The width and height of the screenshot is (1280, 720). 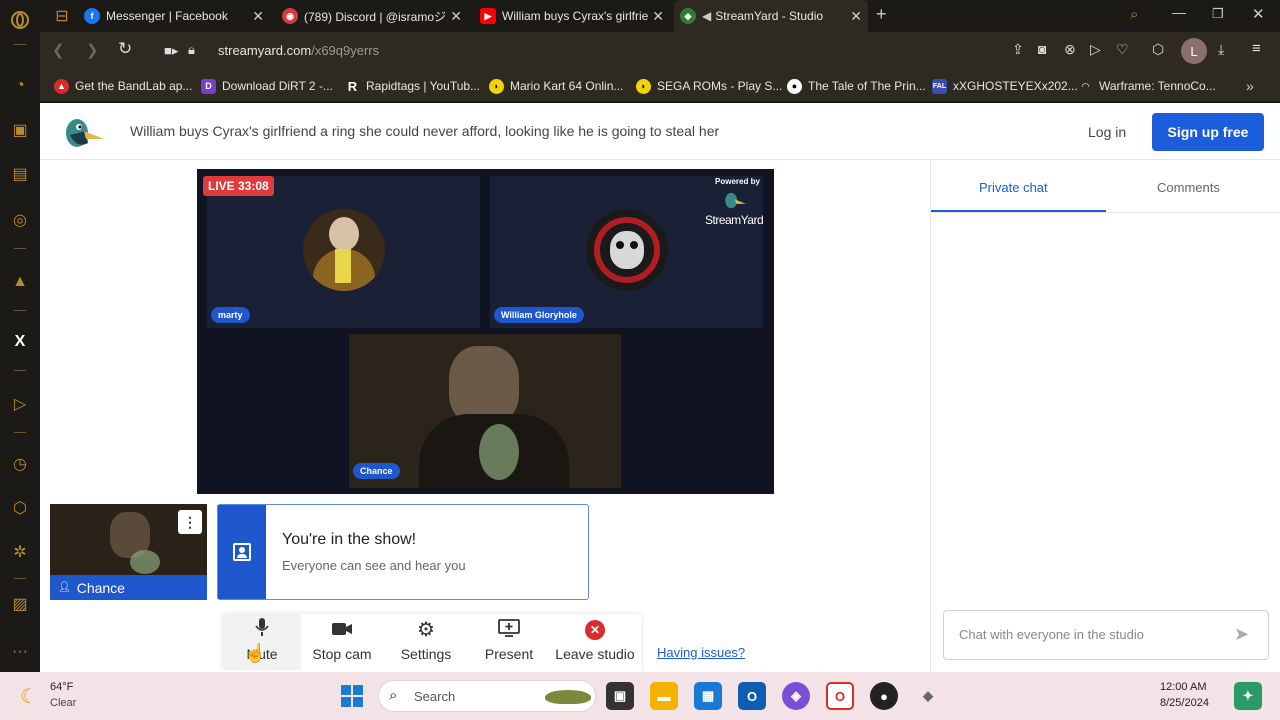 I want to click on having-issues-link: Having issues?, so click(x=701, y=652).